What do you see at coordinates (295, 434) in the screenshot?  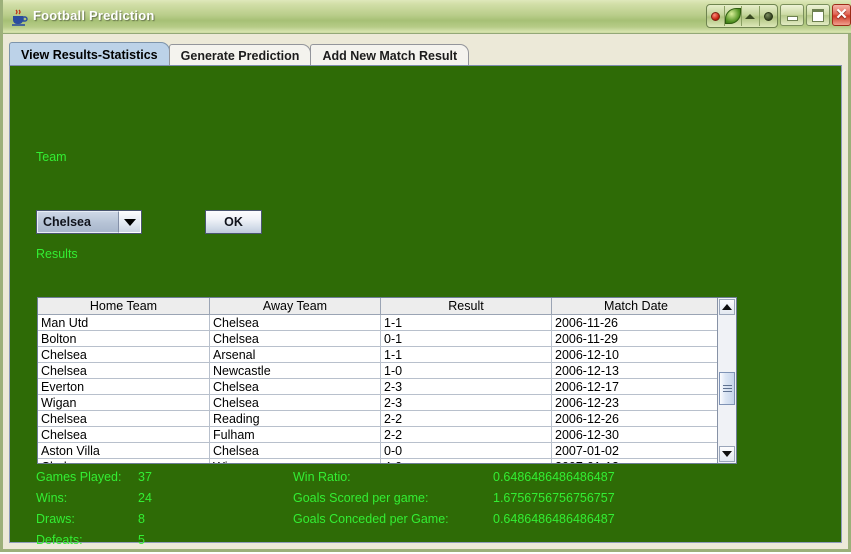 I see `cell-away-team: Fulham` at bounding box center [295, 434].